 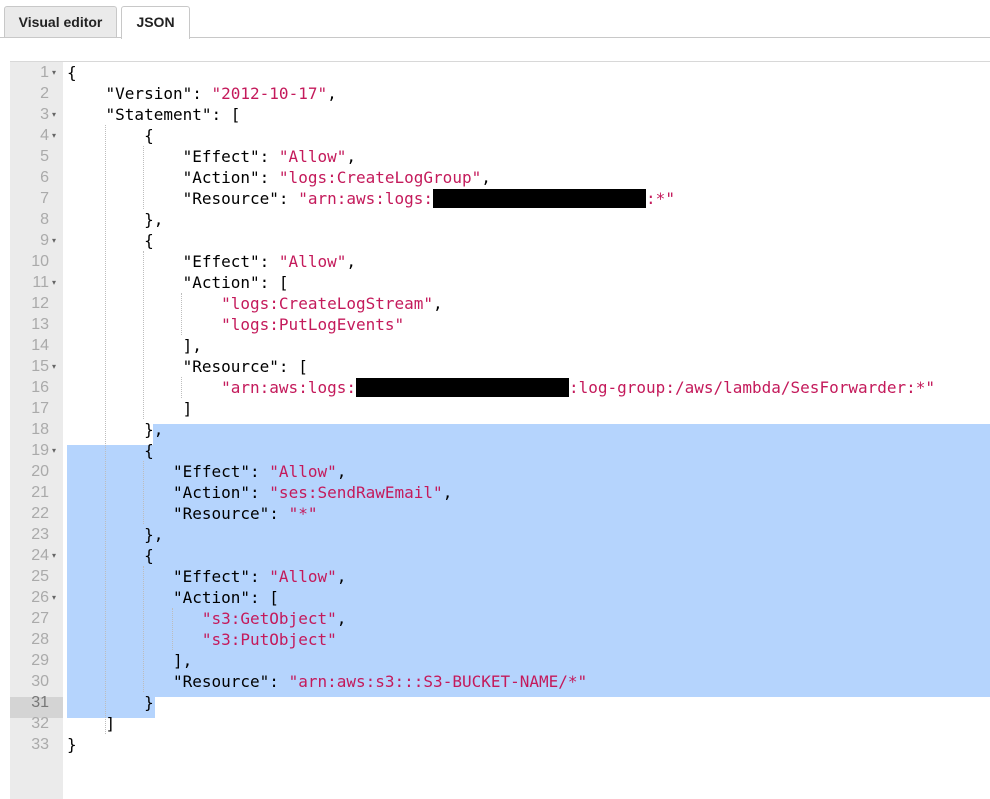 What do you see at coordinates (40, 345) in the screenshot?
I see `line-number: 14` at bounding box center [40, 345].